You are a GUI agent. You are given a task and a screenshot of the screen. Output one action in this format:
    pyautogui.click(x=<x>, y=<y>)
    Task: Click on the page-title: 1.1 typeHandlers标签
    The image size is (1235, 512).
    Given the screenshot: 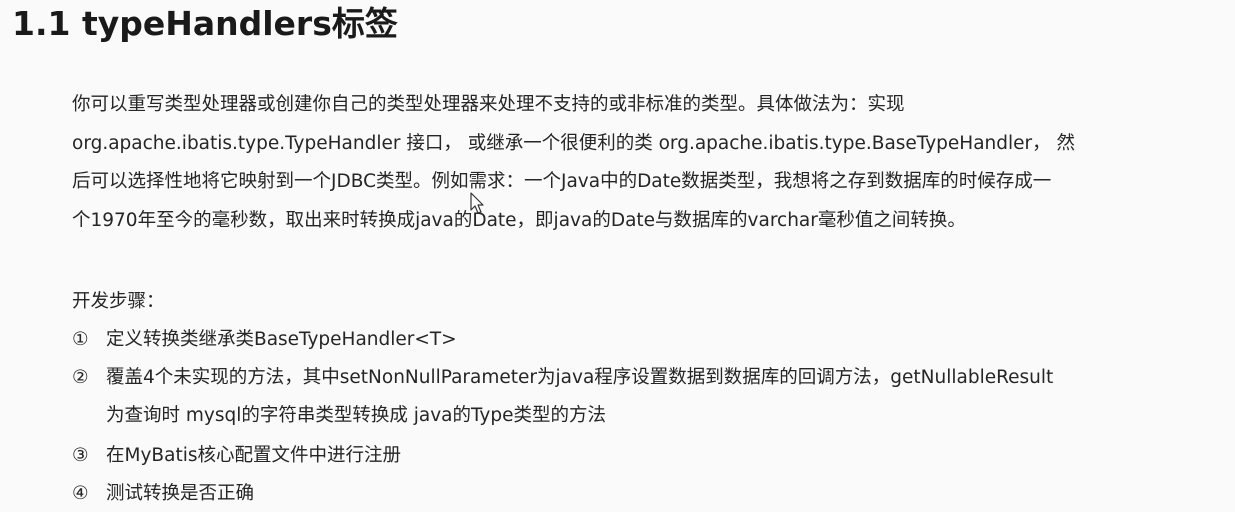 What is the action you would take?
    pyautogui.click(x=205, y=23)
    